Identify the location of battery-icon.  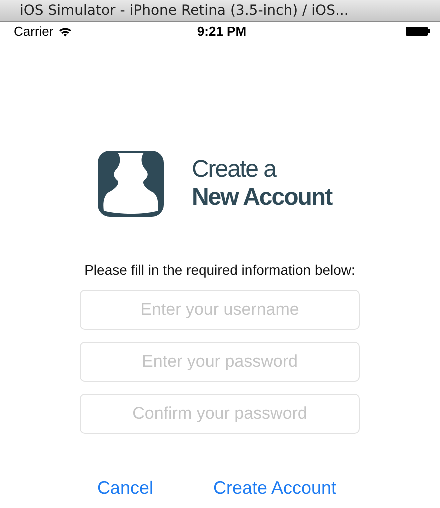
(418, 31).